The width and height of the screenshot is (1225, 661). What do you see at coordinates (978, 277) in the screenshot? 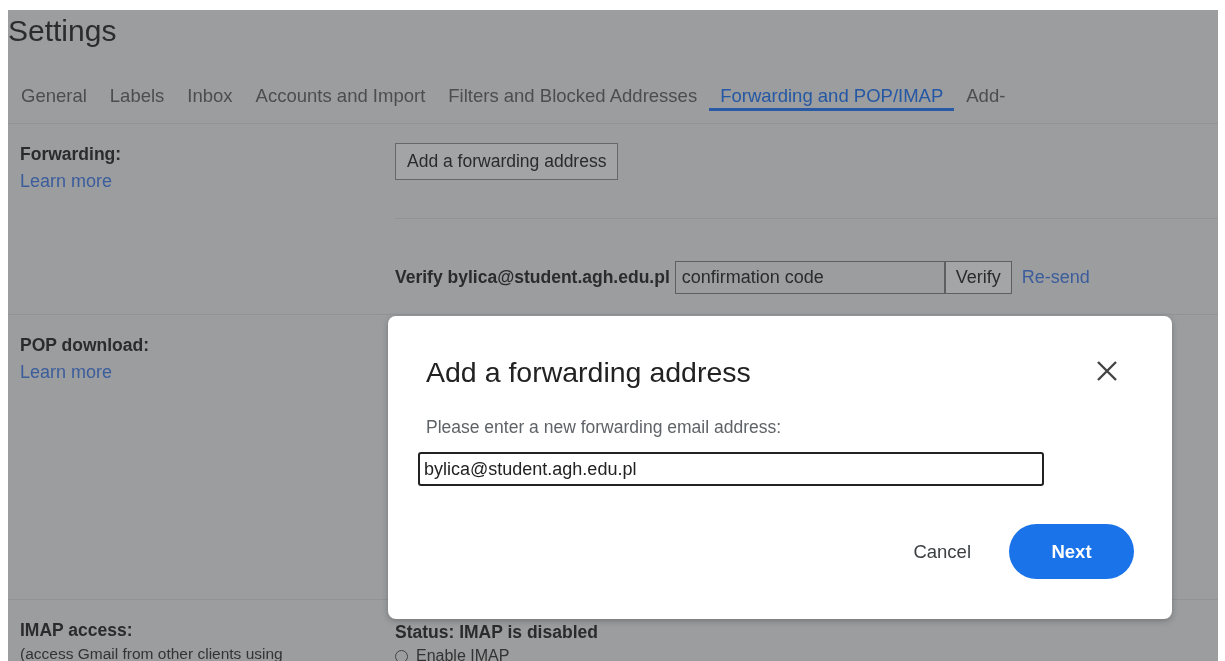
I see `verify-button: Verify` at bounding box center [978, 277].